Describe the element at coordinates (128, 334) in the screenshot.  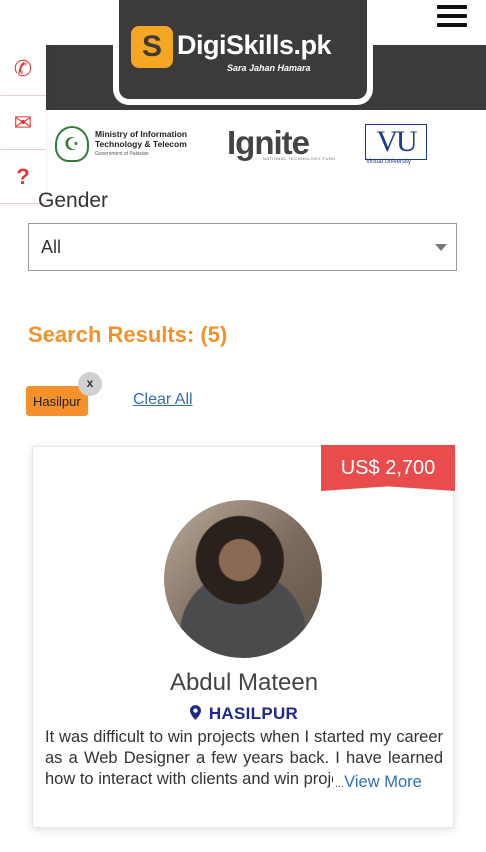
I see `search-results-title: Search Results: (5)` at that location.